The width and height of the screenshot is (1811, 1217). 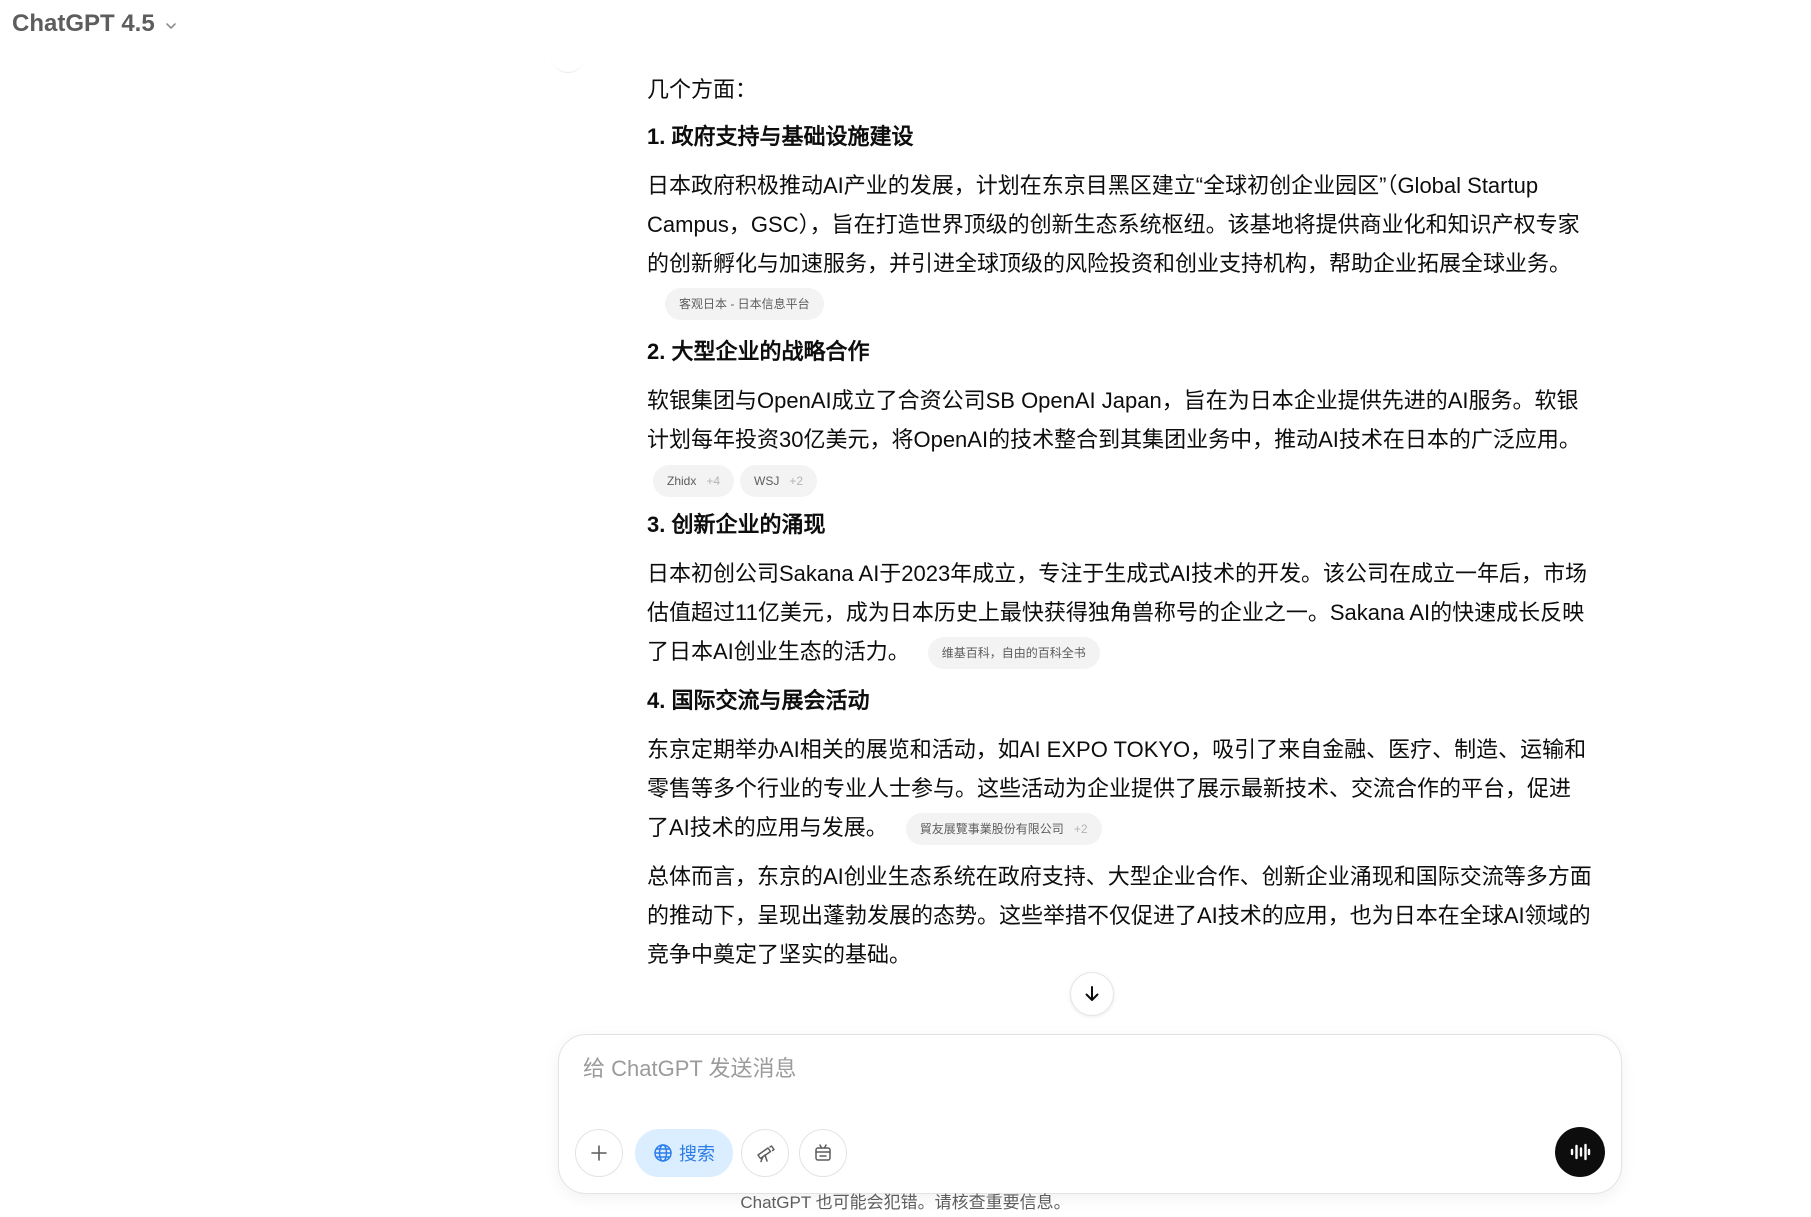 What do you see at coordinates (702, 89) in the screenshot?
I see `message-lead: 几个方面：` at bounding box center [702, 89].